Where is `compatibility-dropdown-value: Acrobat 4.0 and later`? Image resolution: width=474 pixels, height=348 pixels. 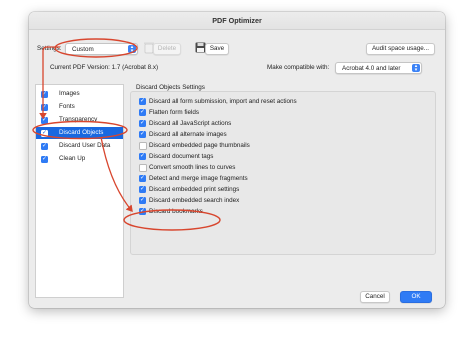 compatibility-dropdown-value: Acrobat 4.0 and later is located at coordinates (371, 68).